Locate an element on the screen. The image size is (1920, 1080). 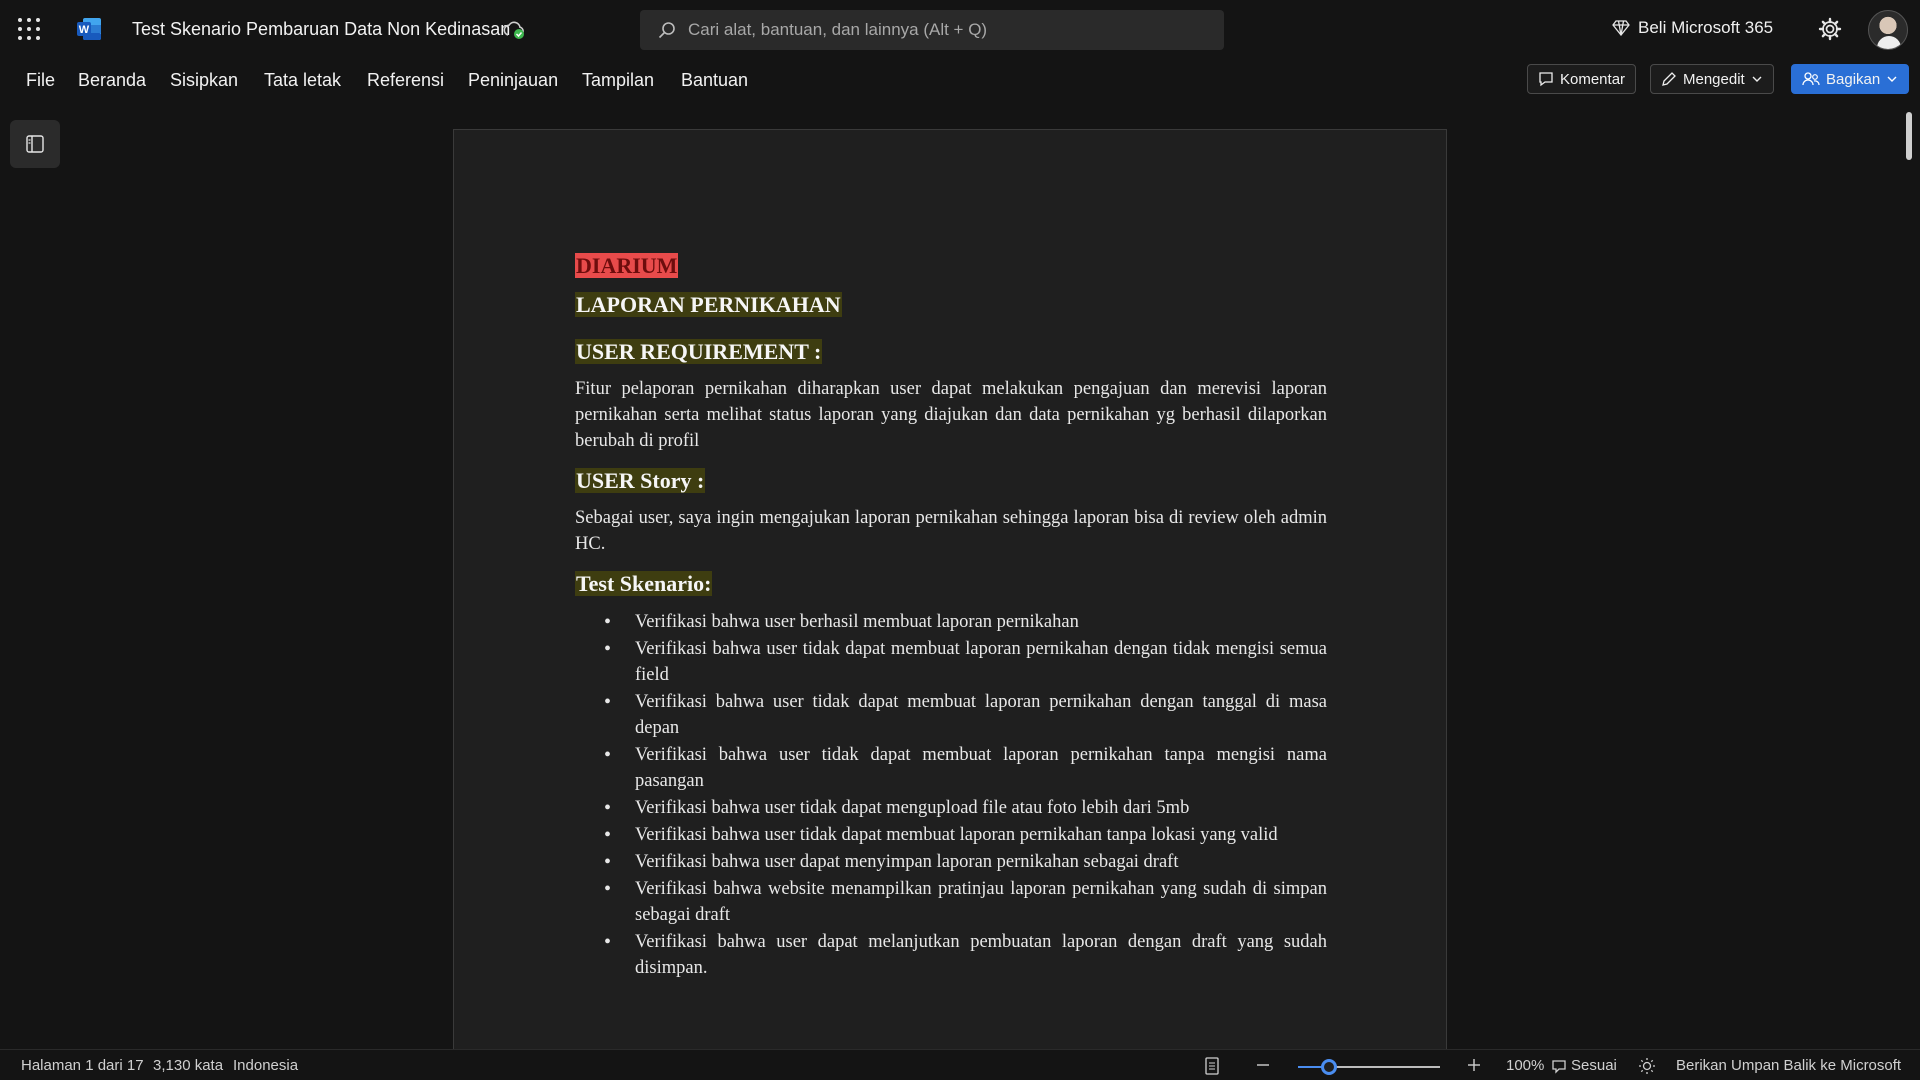
fit-label: Sesuai is located at coordinates (1594, 1065).